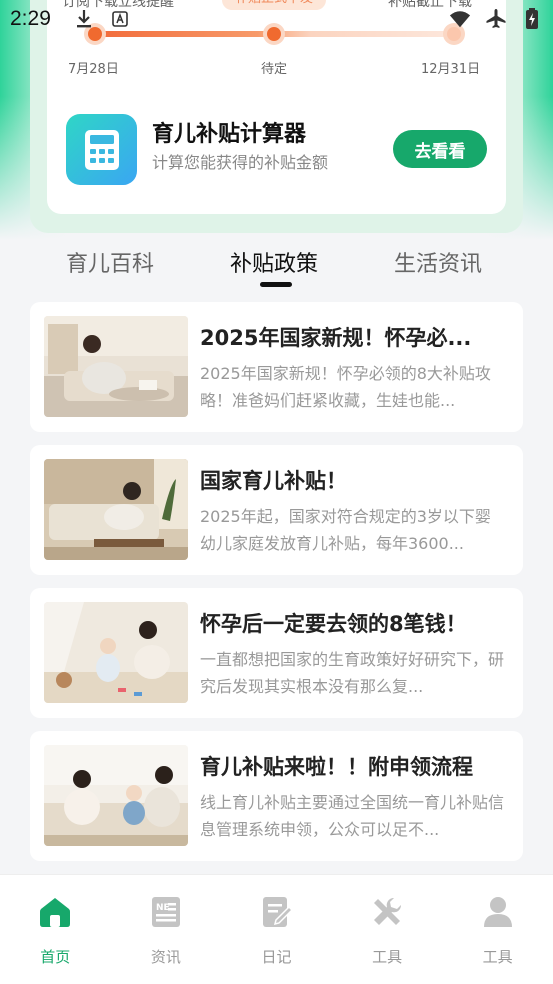 The image size is (553, 984). I want to click on nav-item-profile: 工具, so click(497, 929).